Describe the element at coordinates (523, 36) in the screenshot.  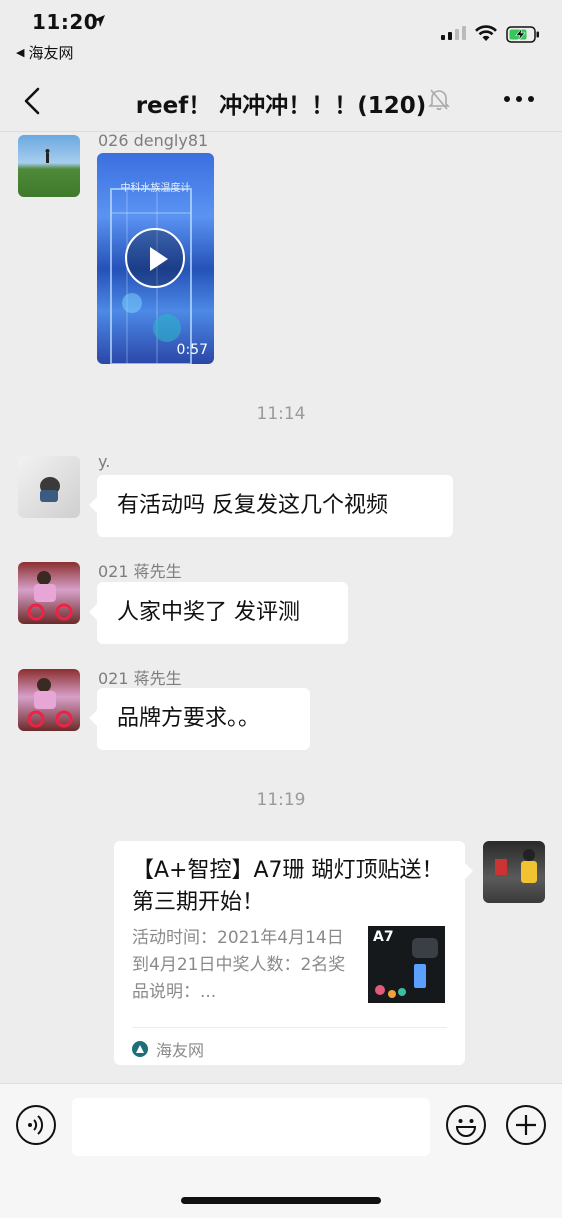
I see `battery-charging-icon` at that location.